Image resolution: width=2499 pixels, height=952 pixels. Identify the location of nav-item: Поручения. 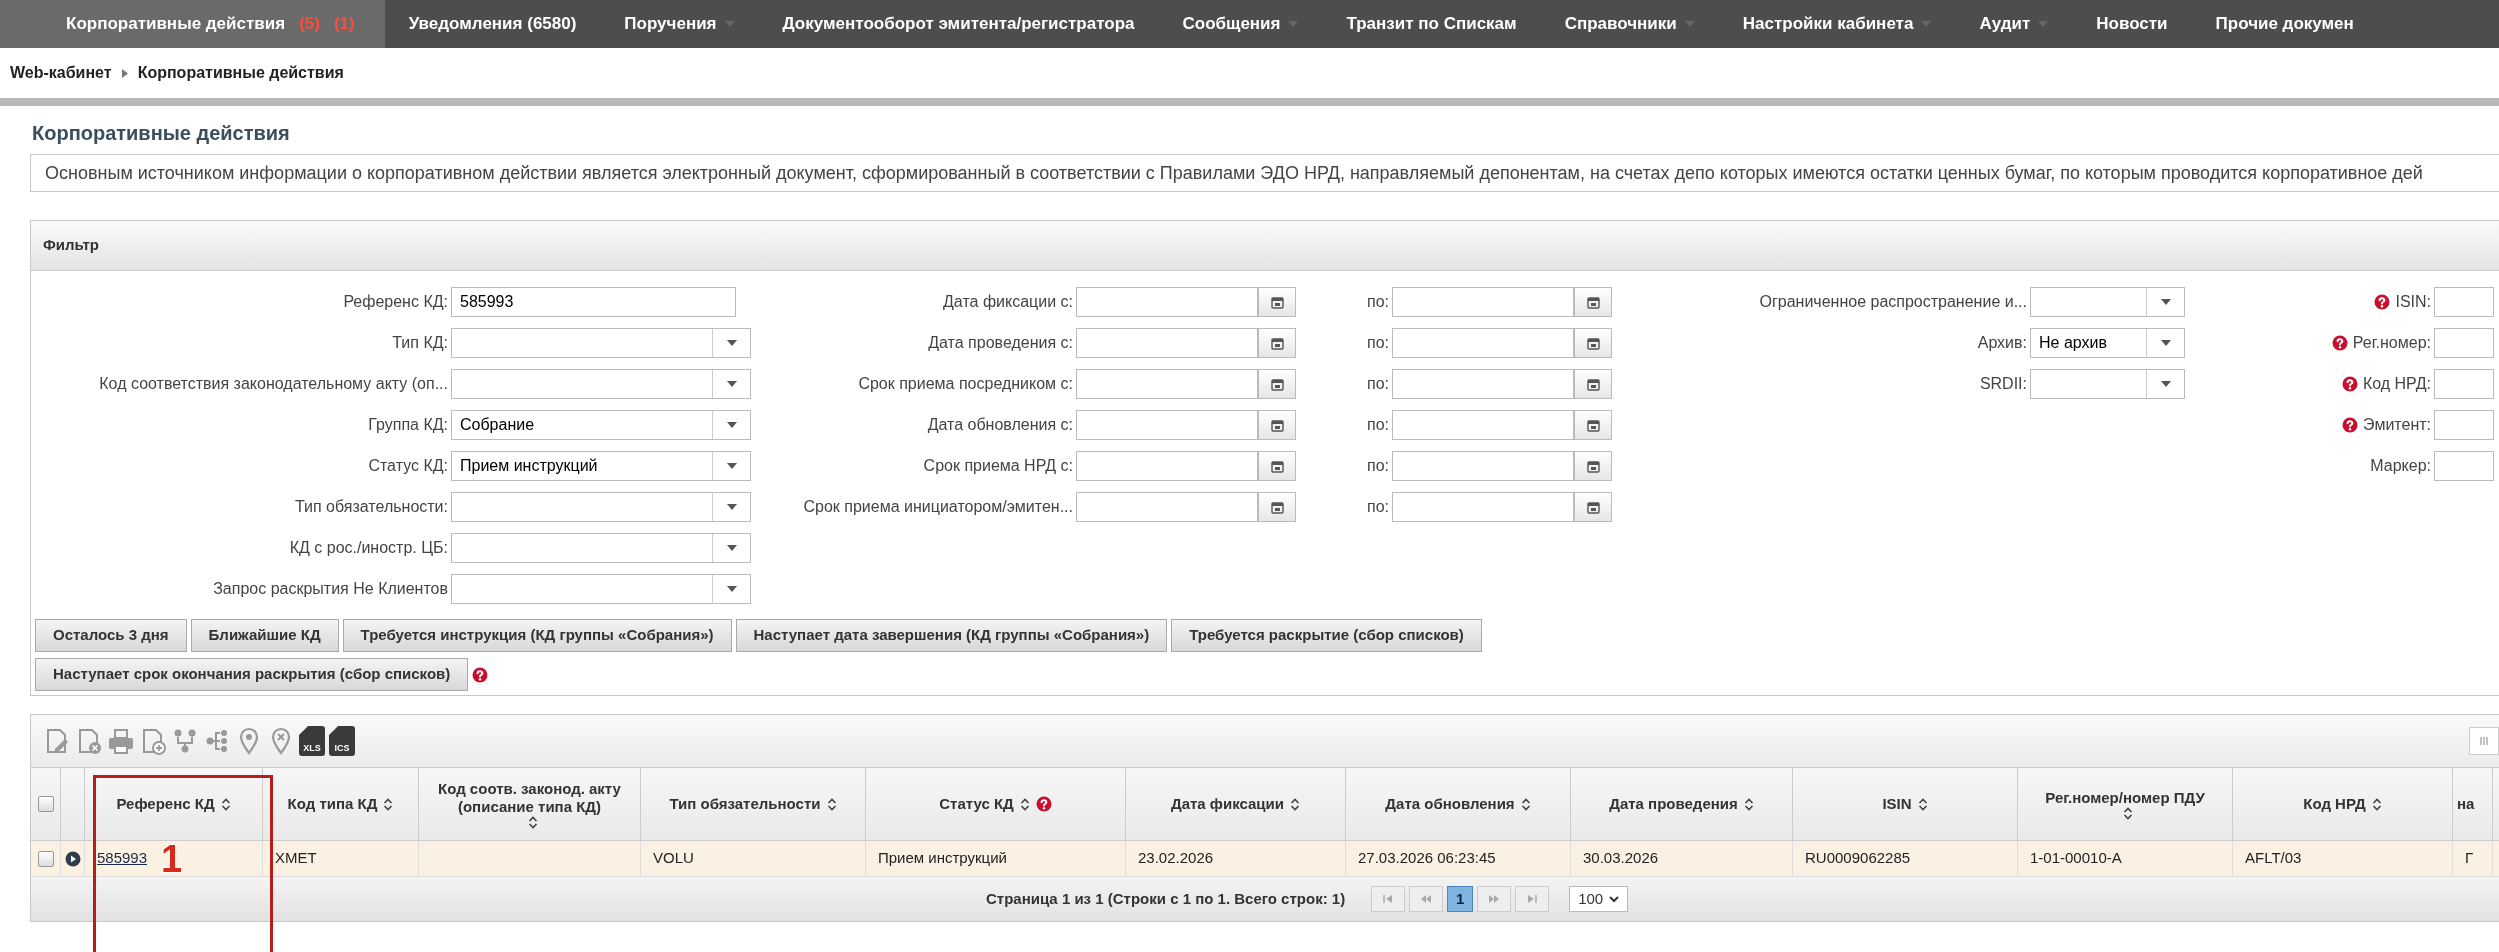
(679, 24).